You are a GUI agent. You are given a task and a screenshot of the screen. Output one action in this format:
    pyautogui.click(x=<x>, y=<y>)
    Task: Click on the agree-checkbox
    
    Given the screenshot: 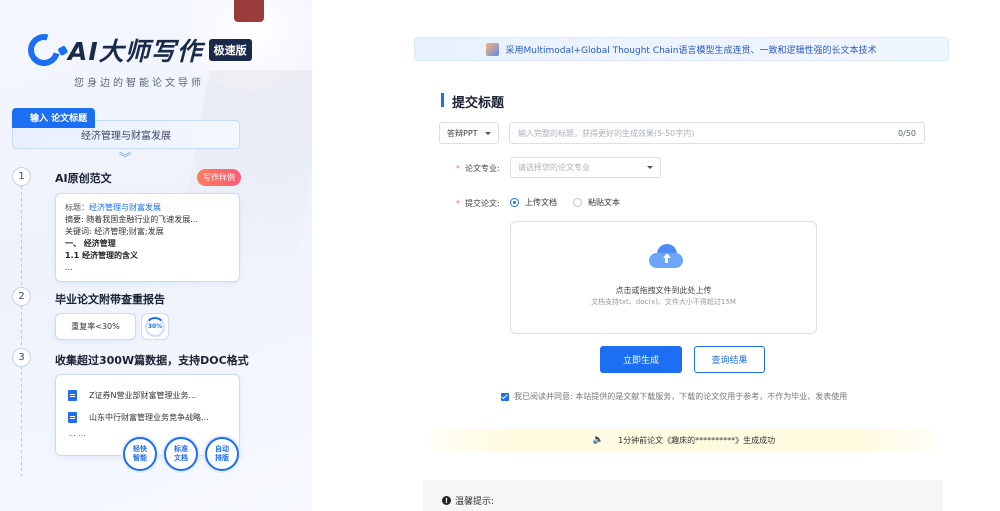 What is the action you would take?
    pyautogui.click(x=505, y=396)
    